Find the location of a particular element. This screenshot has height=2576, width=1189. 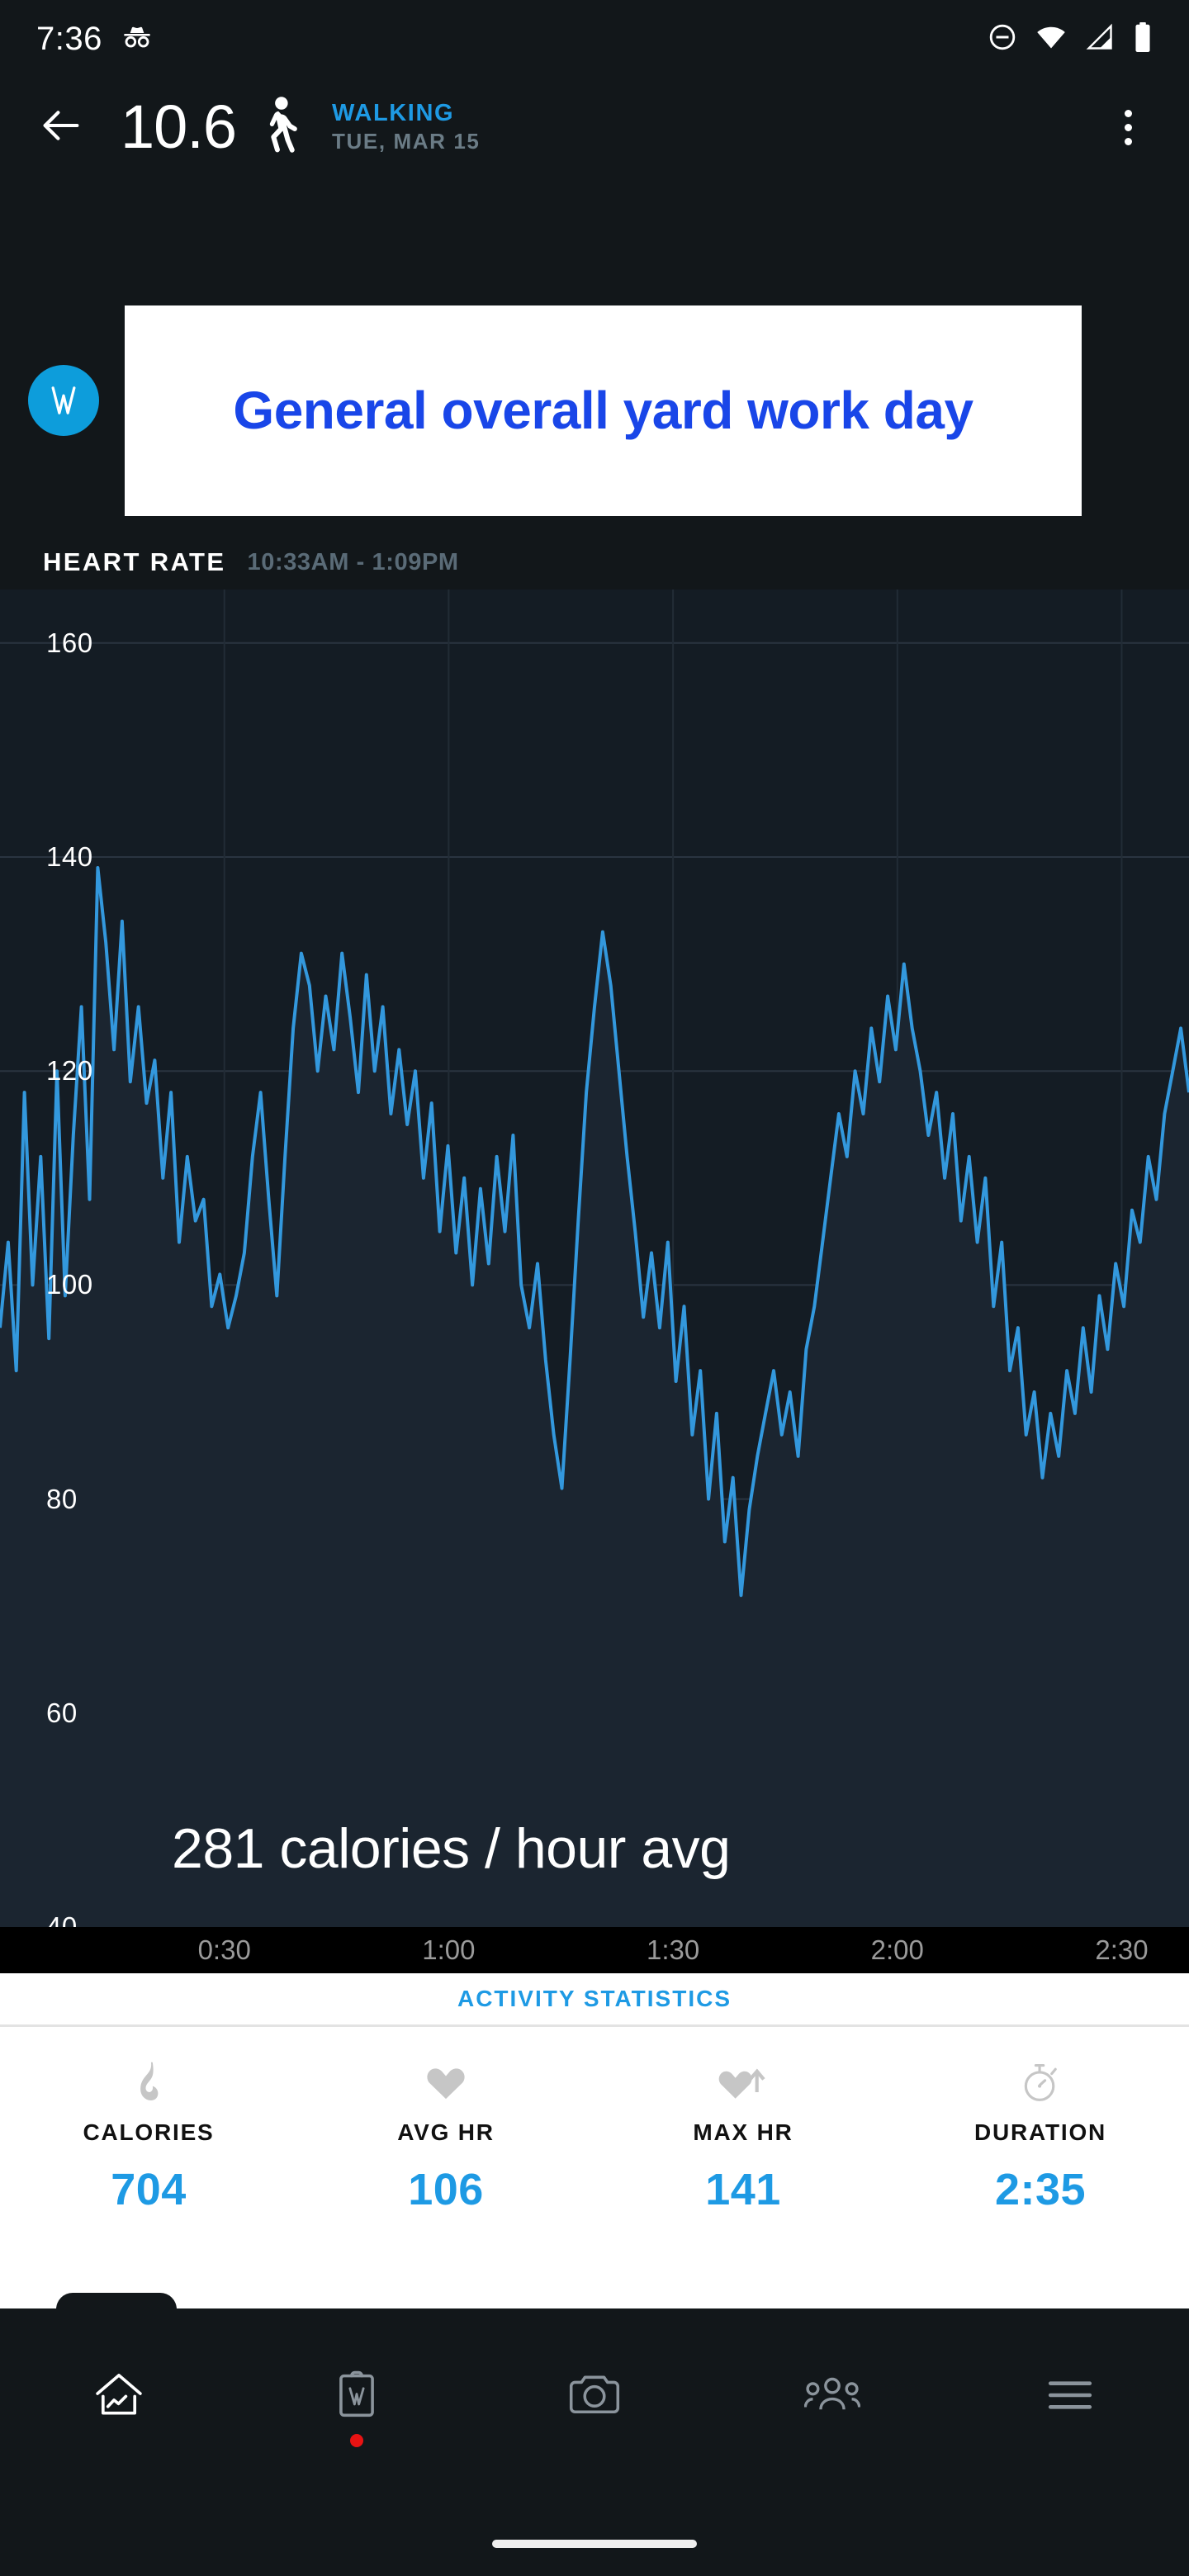

status-bar-right is located at coordinates (1070, 39).